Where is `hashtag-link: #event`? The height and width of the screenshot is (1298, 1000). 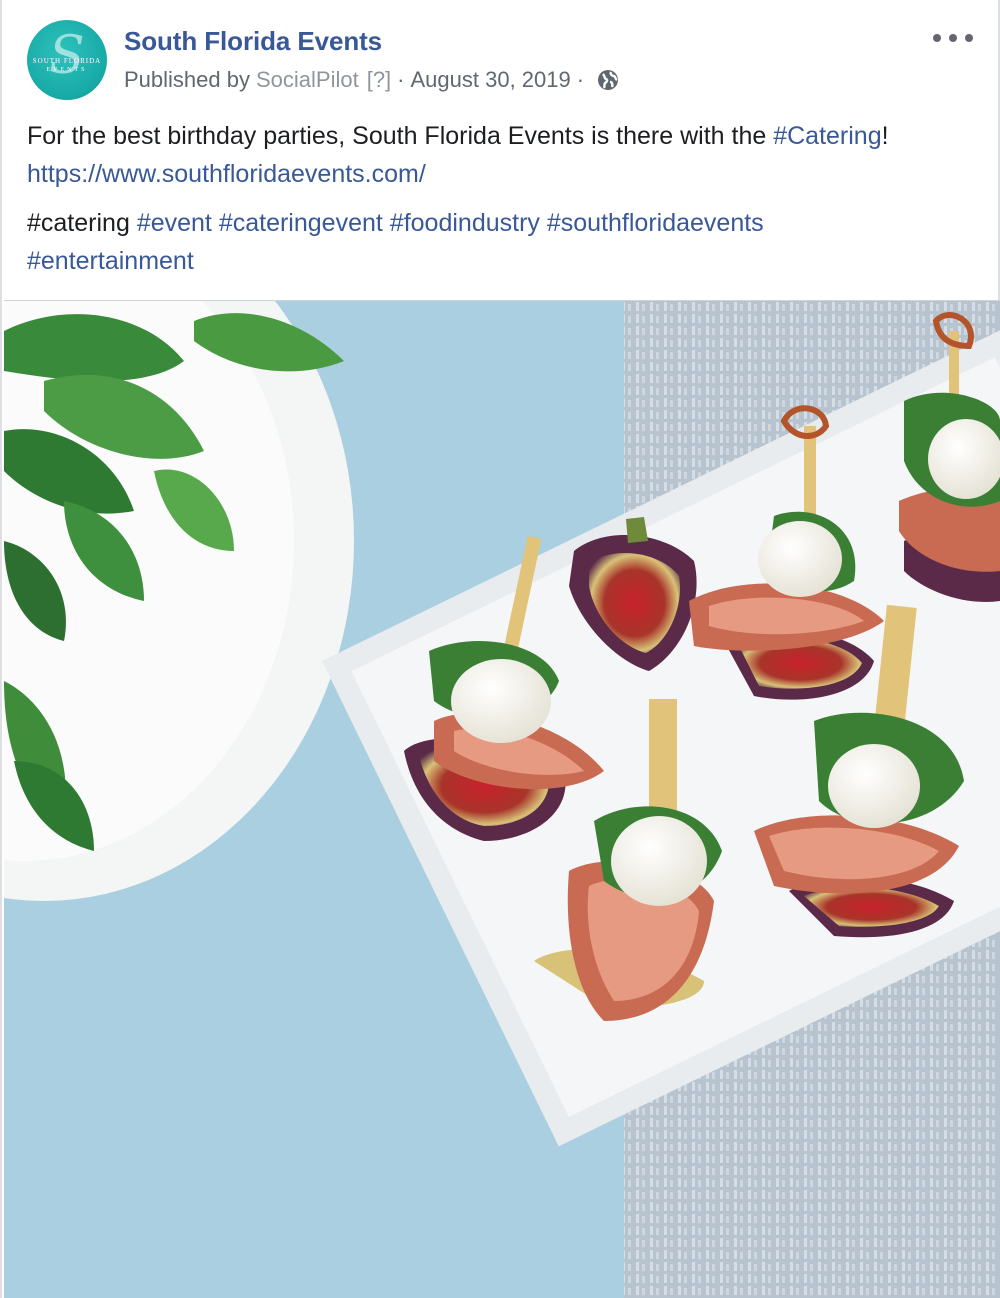 hashtag-link: #event is located at coordinates (174, 223).